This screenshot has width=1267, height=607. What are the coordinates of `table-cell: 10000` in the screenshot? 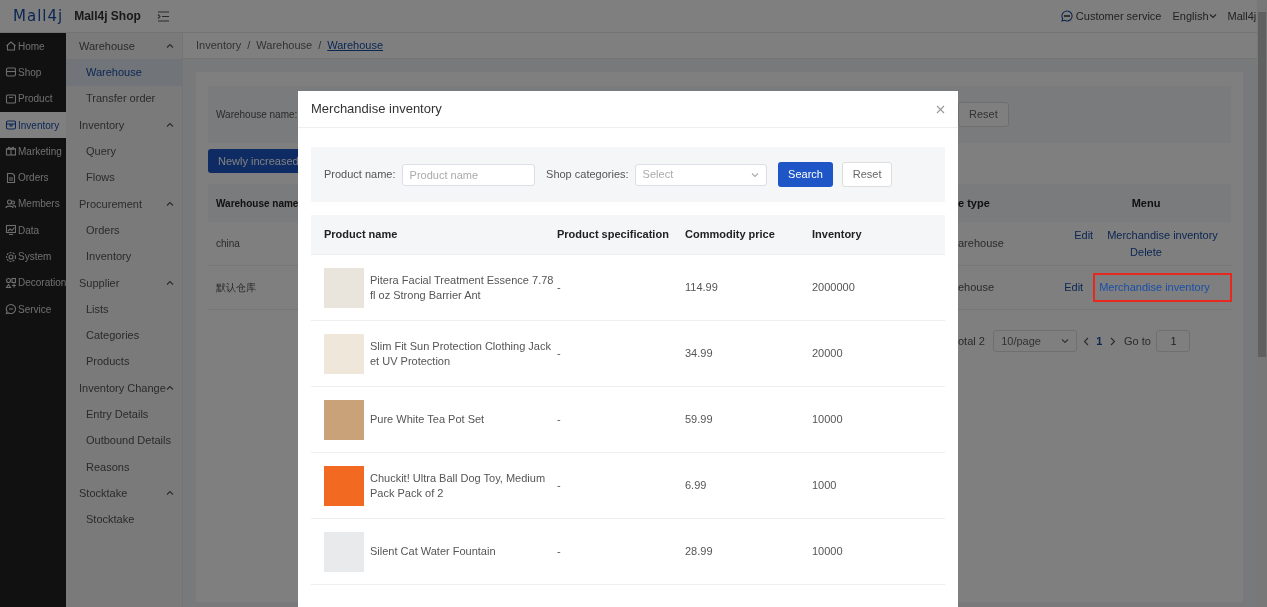 It's located at (827, 419).